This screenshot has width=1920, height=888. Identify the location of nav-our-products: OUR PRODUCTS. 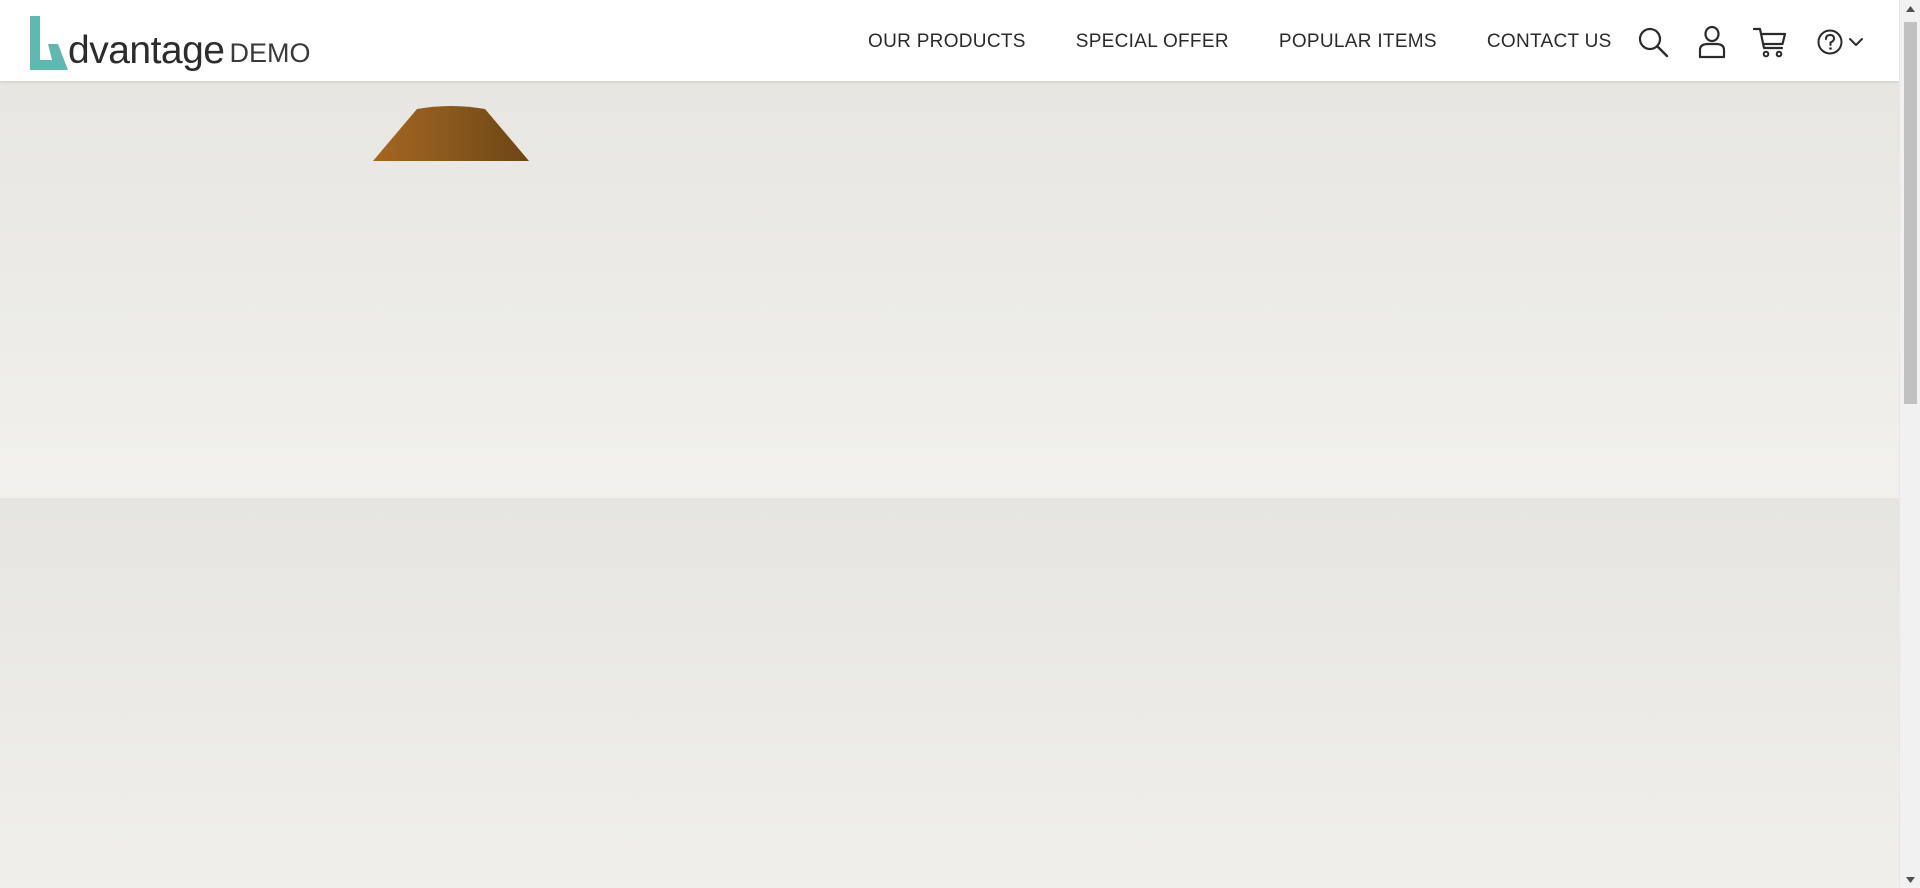
(947, 42).